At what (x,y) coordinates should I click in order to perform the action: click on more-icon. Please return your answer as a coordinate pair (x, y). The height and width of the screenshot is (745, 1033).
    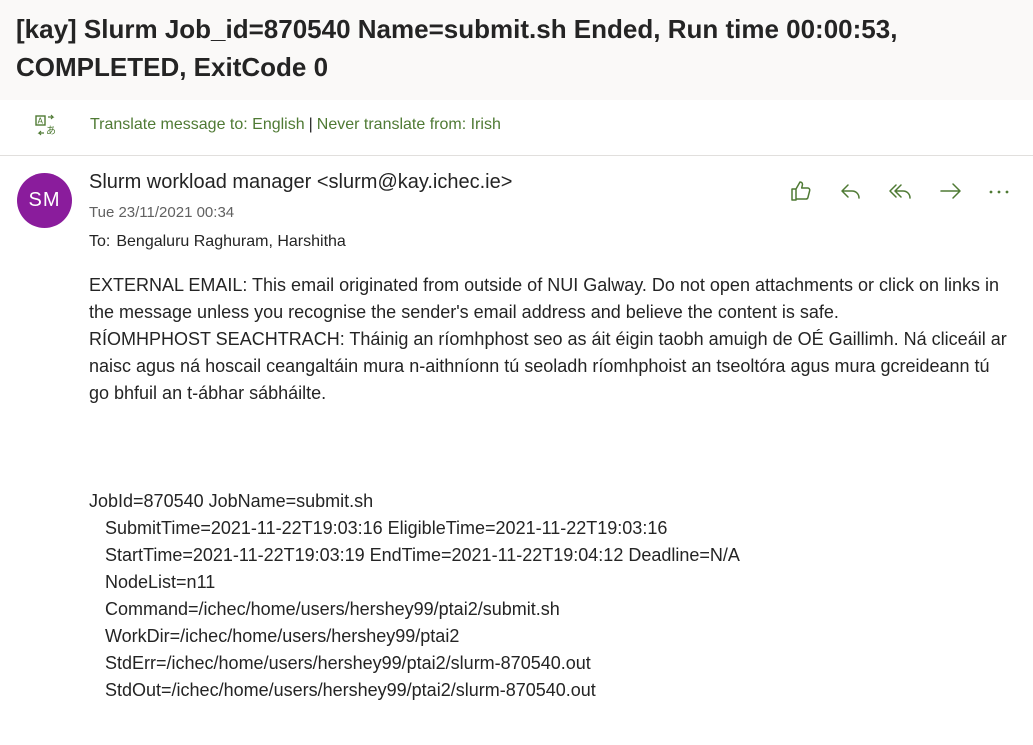
    Looking at the image, I should click on (999, 192).